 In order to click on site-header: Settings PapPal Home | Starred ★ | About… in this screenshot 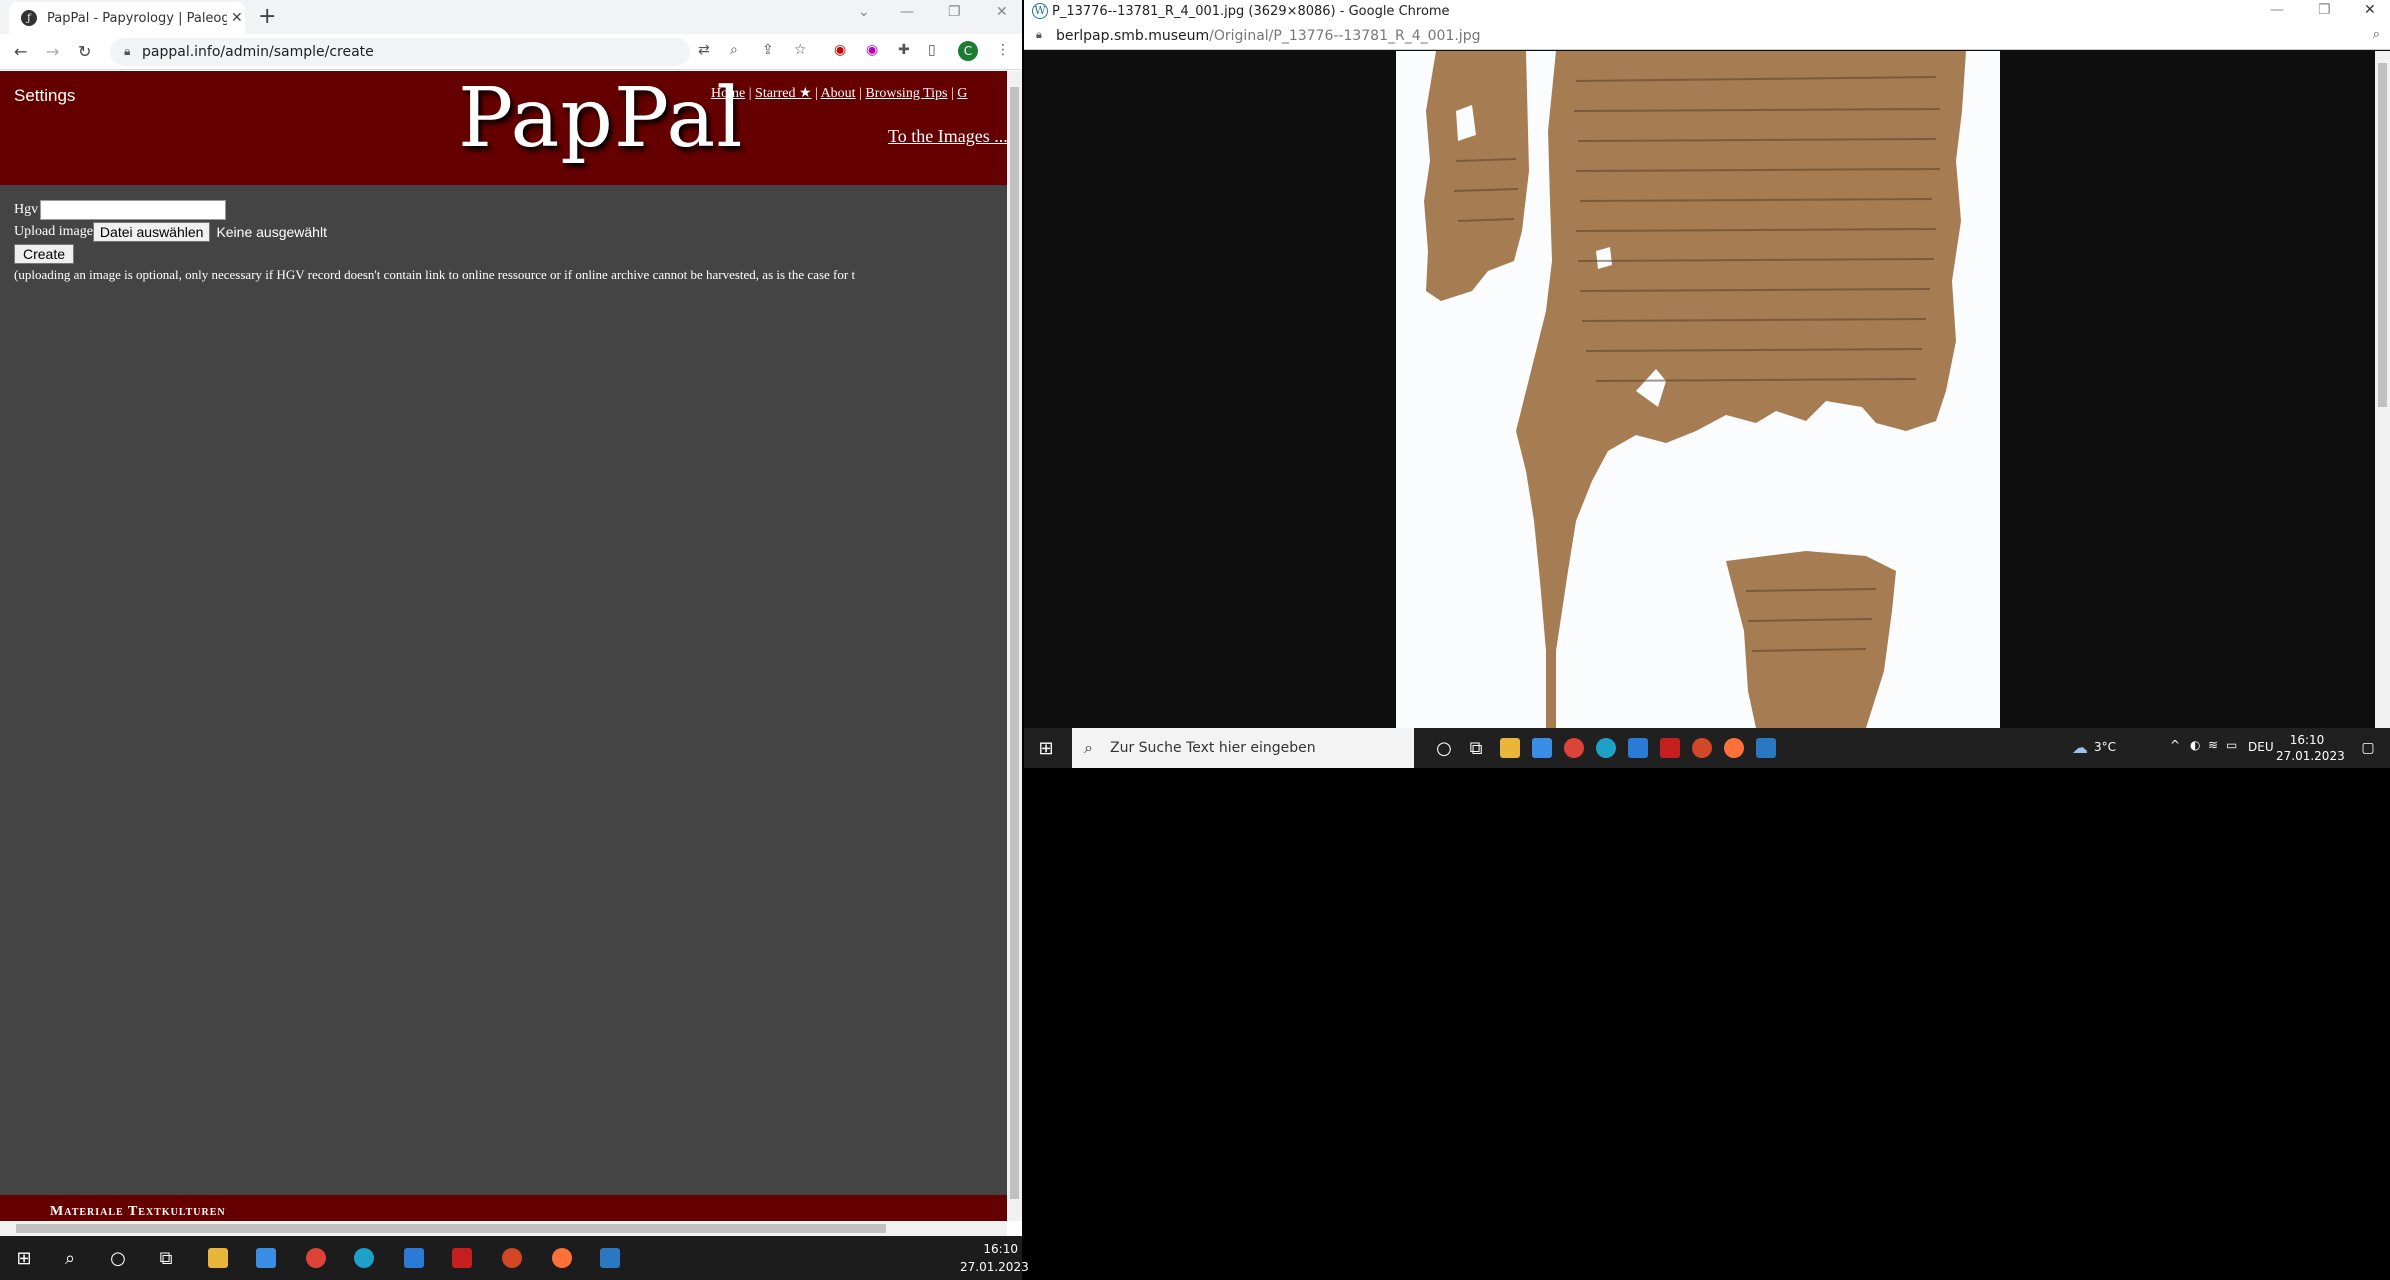, I will do `click(503, 128)`.